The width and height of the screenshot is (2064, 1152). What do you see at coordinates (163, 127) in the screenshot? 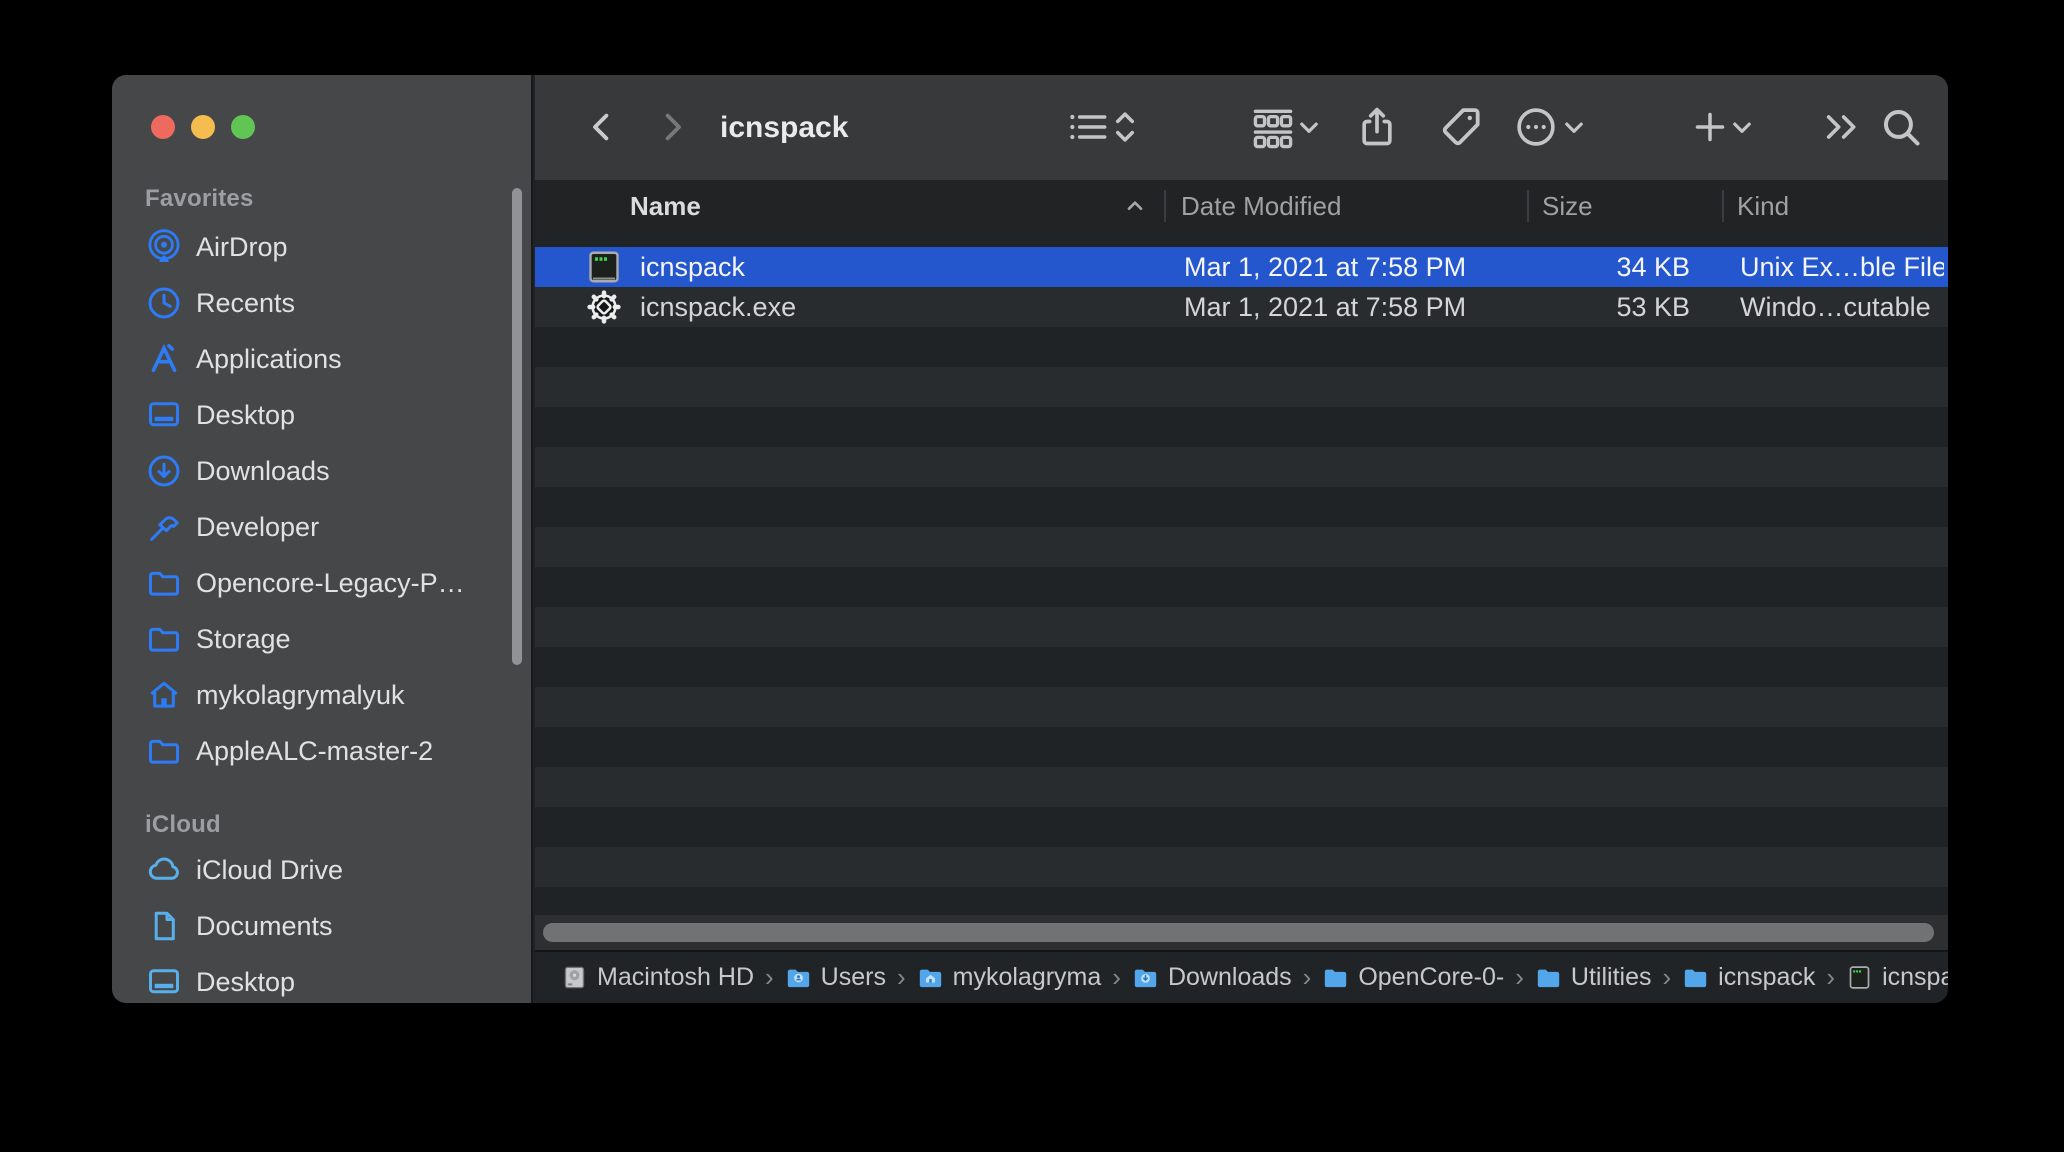
I see `close-button` at bounding box center [163, 127].